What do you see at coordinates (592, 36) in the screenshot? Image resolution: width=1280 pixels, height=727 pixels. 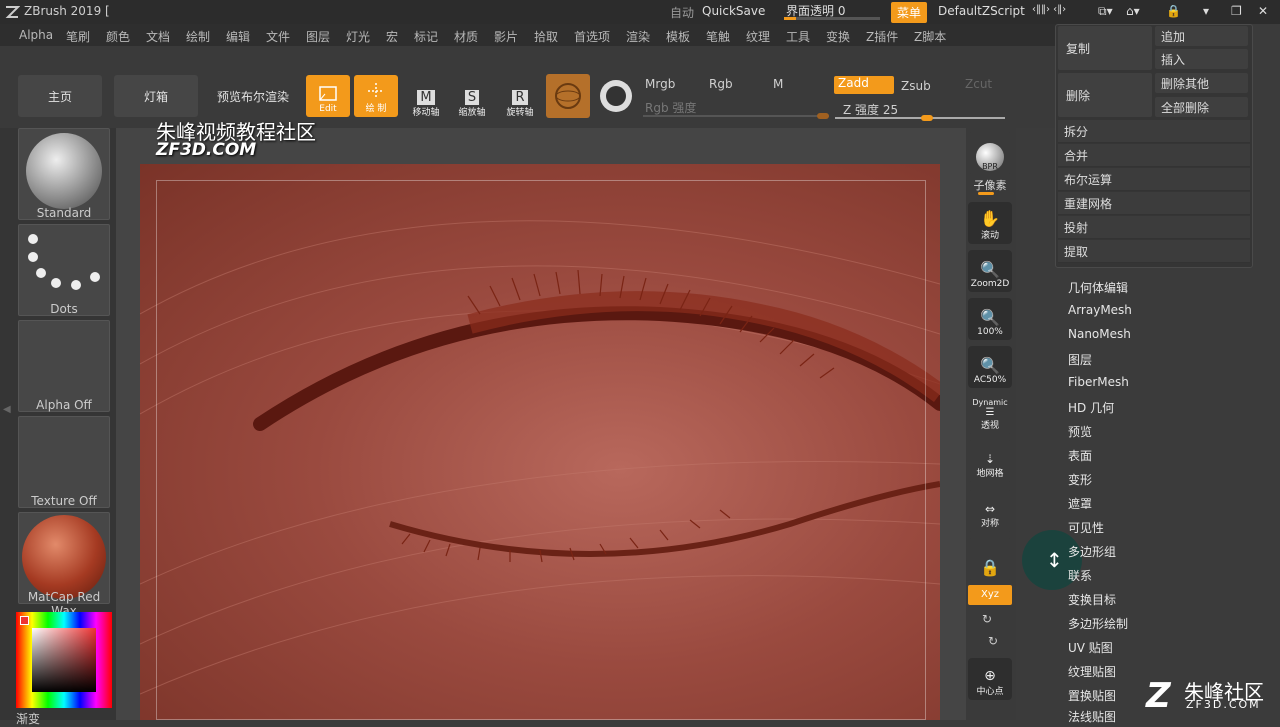 I see `menu-preferences: 首选项` at bounding box center [592, 36].